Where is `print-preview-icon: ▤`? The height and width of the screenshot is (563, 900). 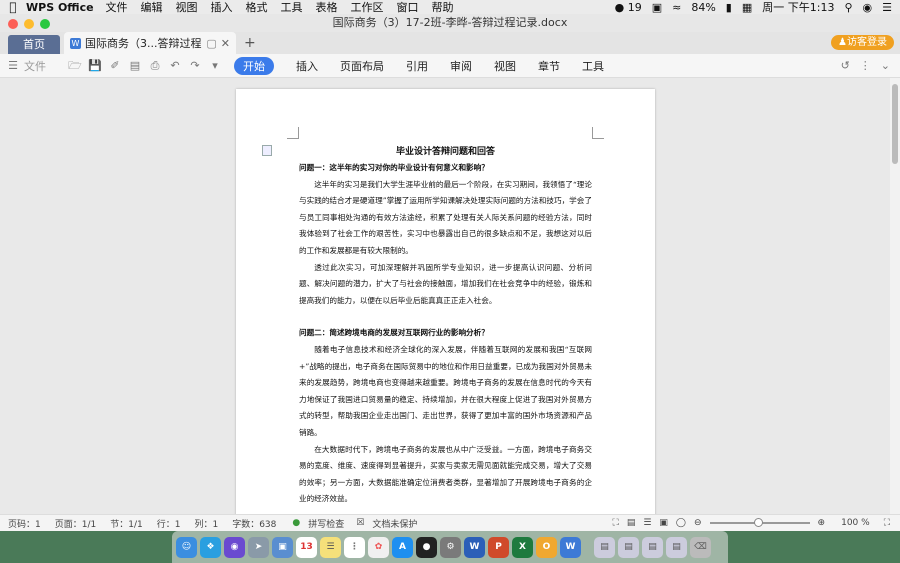 print-preview-icon: ▤ is located at coordinates (135, 66).